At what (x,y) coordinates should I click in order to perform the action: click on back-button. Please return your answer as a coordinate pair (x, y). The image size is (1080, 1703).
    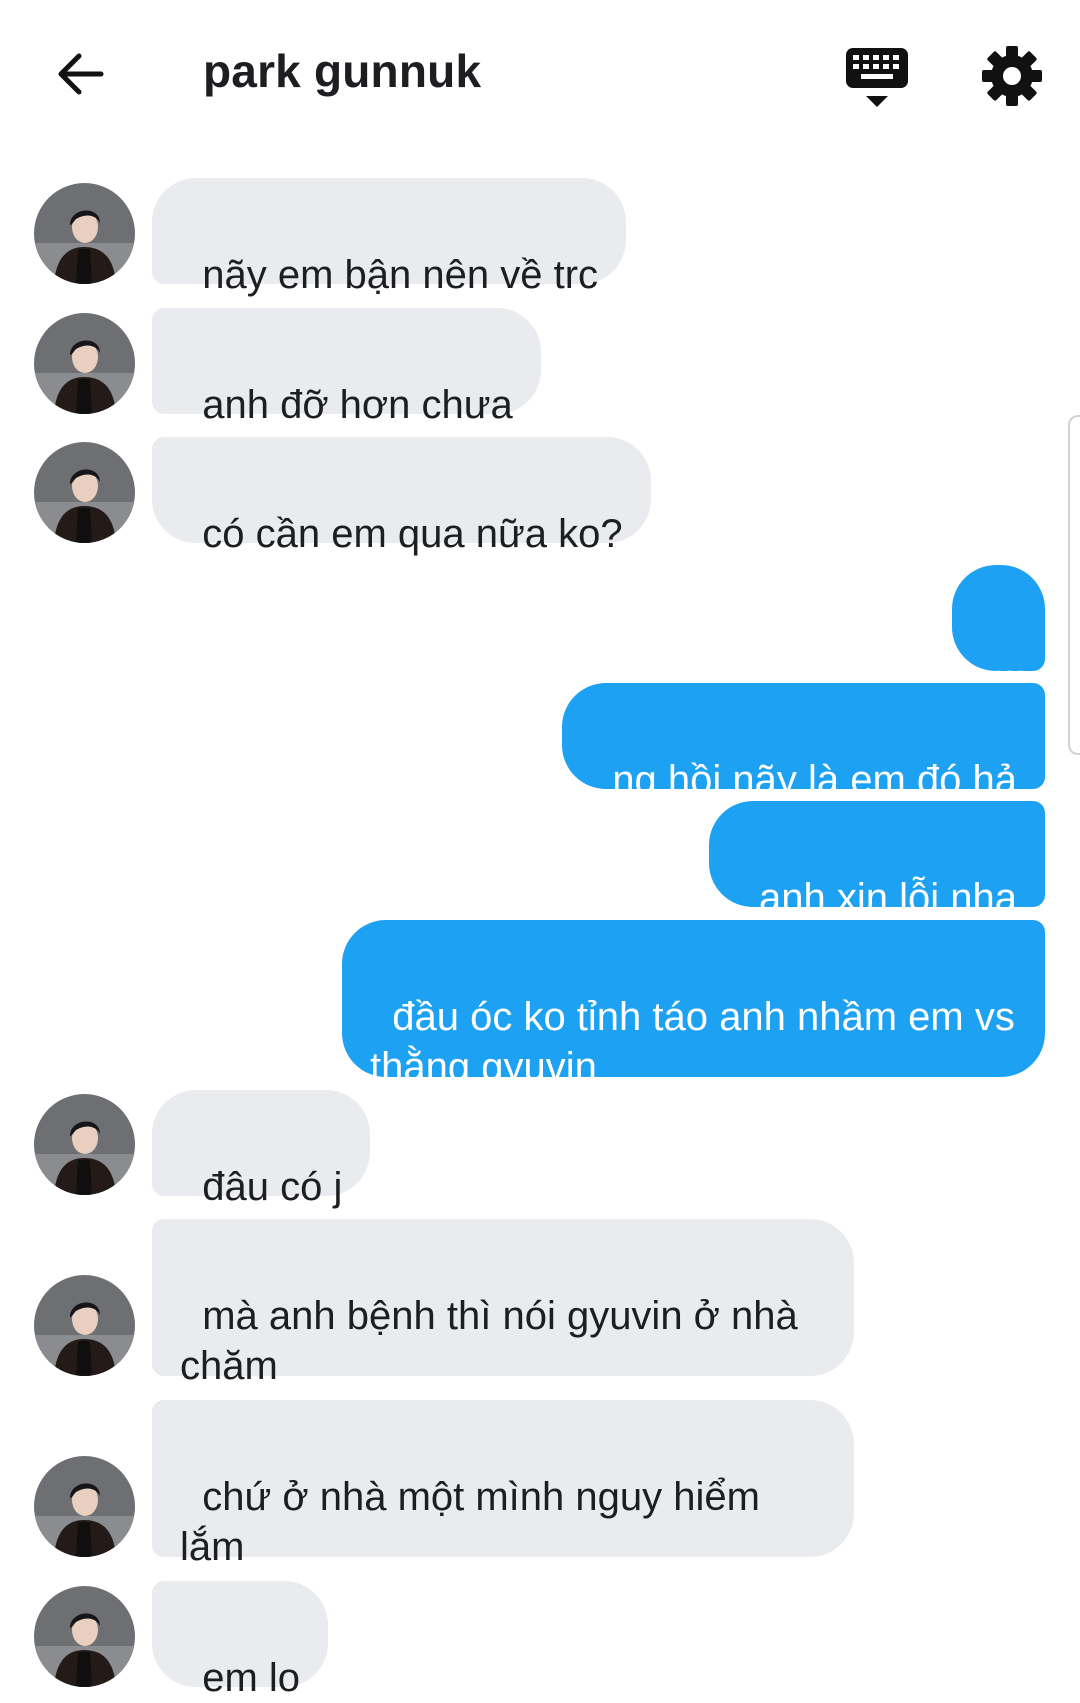
    Looking at the image, I should click on (80, 74).